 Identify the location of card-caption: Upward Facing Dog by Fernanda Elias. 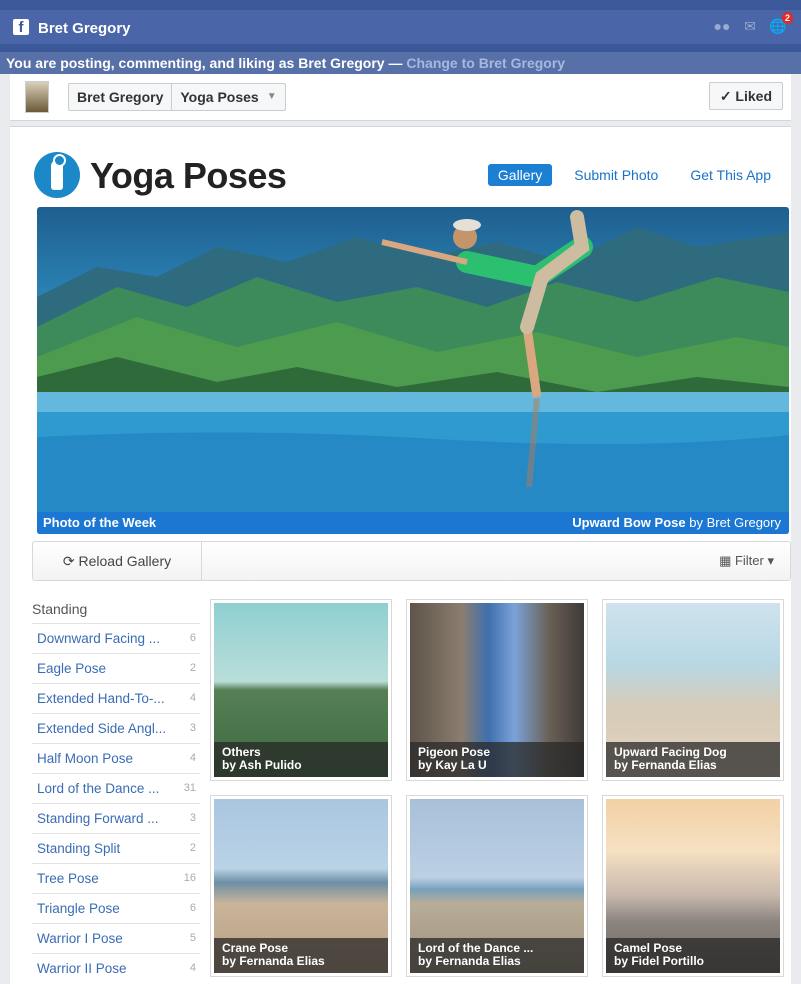
(693, 759).